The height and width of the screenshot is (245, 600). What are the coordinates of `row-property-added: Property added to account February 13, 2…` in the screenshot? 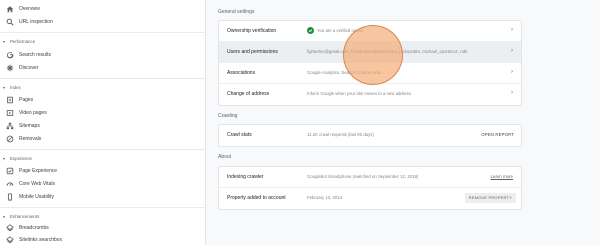 It's located at (370, 198).